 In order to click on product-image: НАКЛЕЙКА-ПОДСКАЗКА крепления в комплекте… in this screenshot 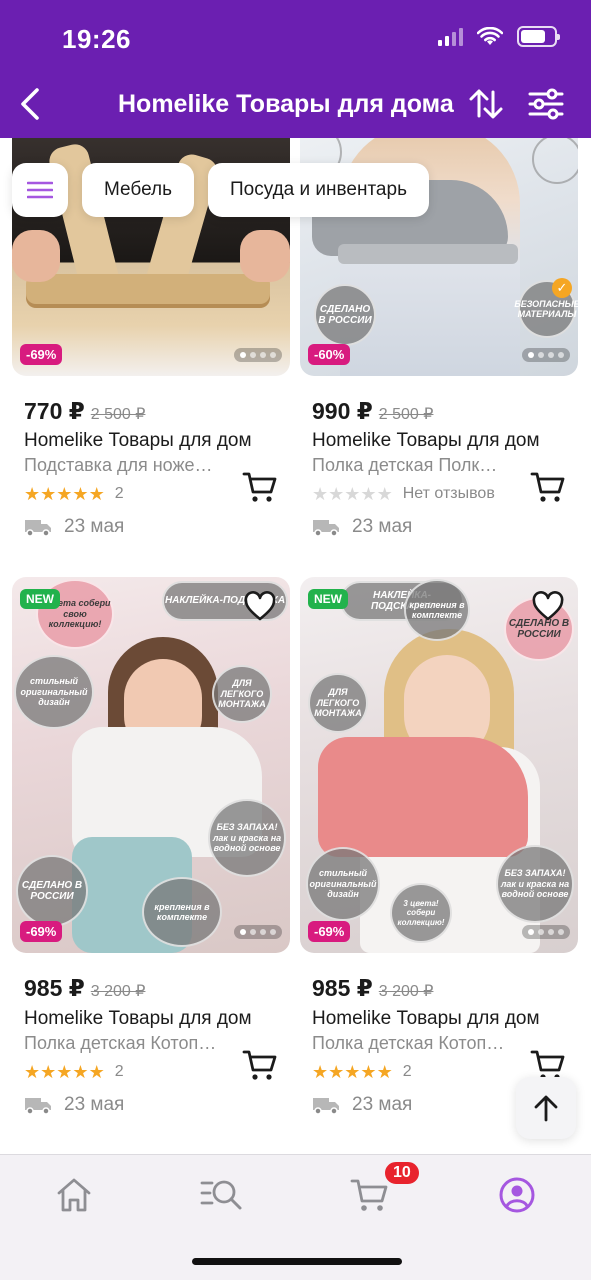, I will do `click(439, 765)`.